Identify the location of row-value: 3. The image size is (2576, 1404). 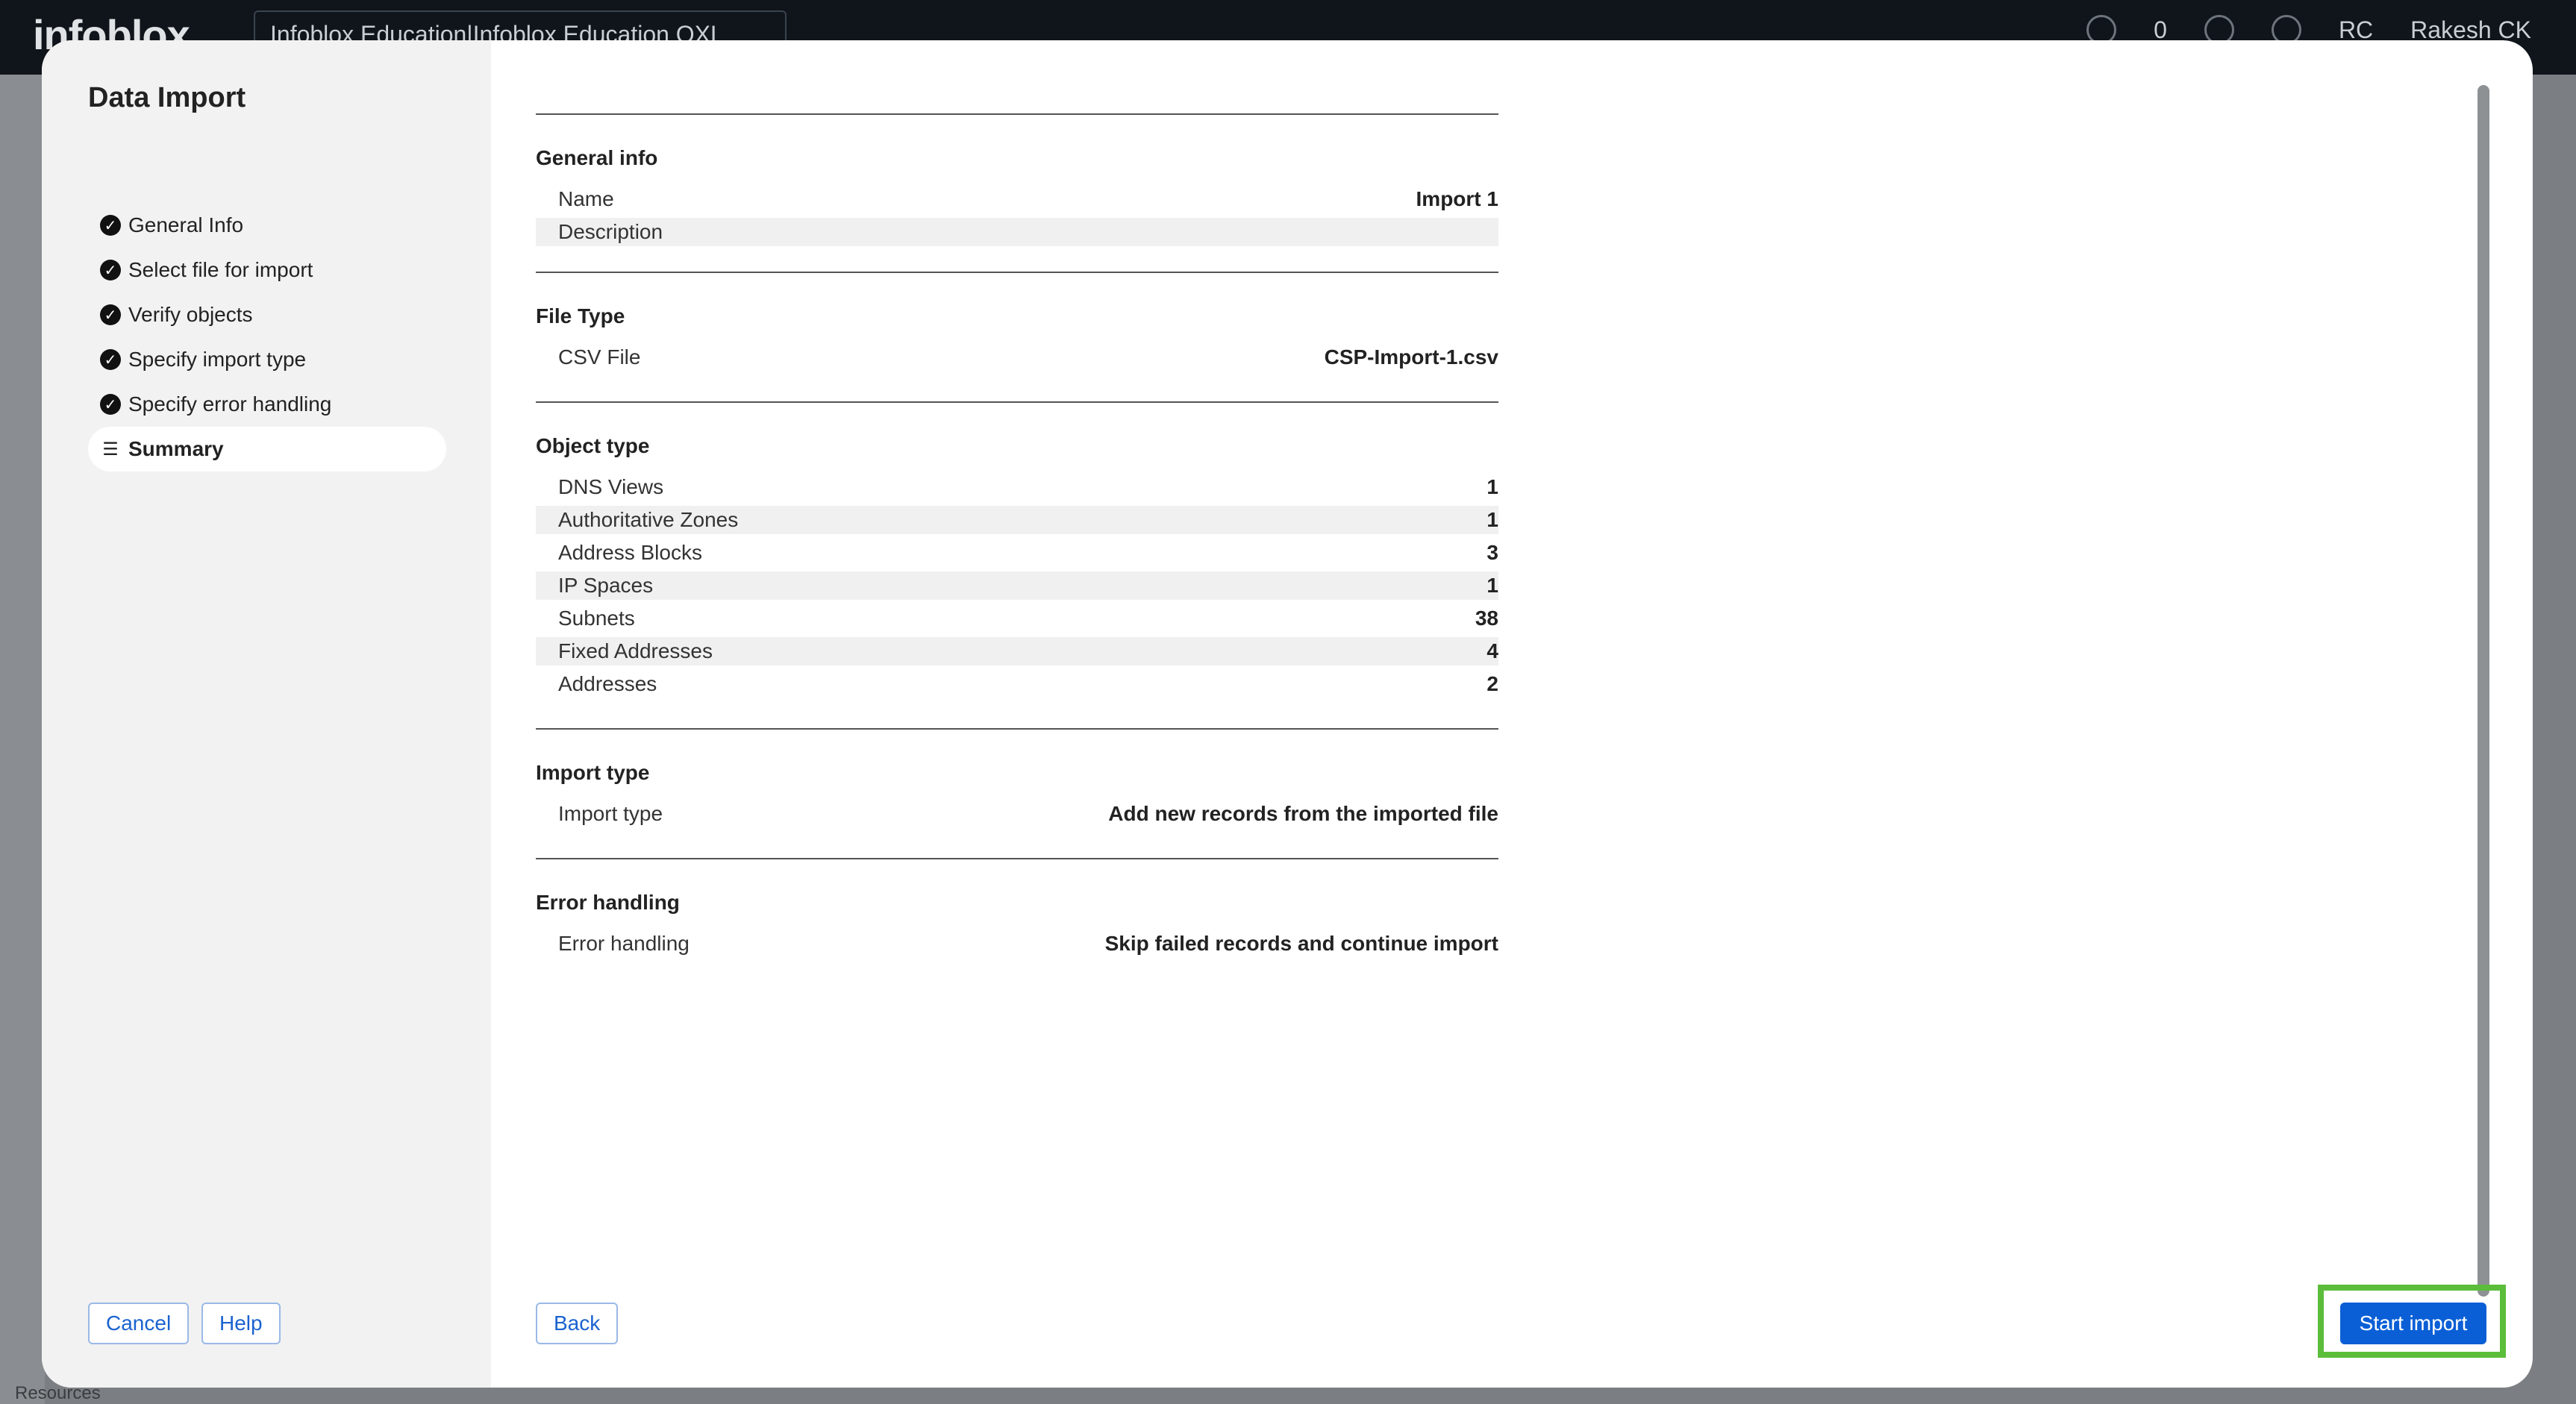
(1492, 552).